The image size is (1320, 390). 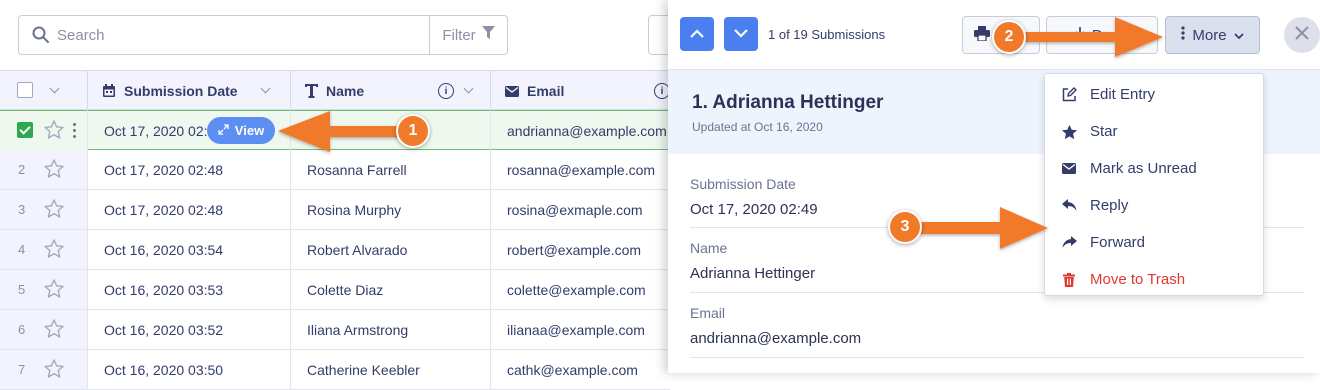 What do you see at coordinates (1069, 94) in the screenshot?
I see `edit-icon` at bounding box center [1069, 94].